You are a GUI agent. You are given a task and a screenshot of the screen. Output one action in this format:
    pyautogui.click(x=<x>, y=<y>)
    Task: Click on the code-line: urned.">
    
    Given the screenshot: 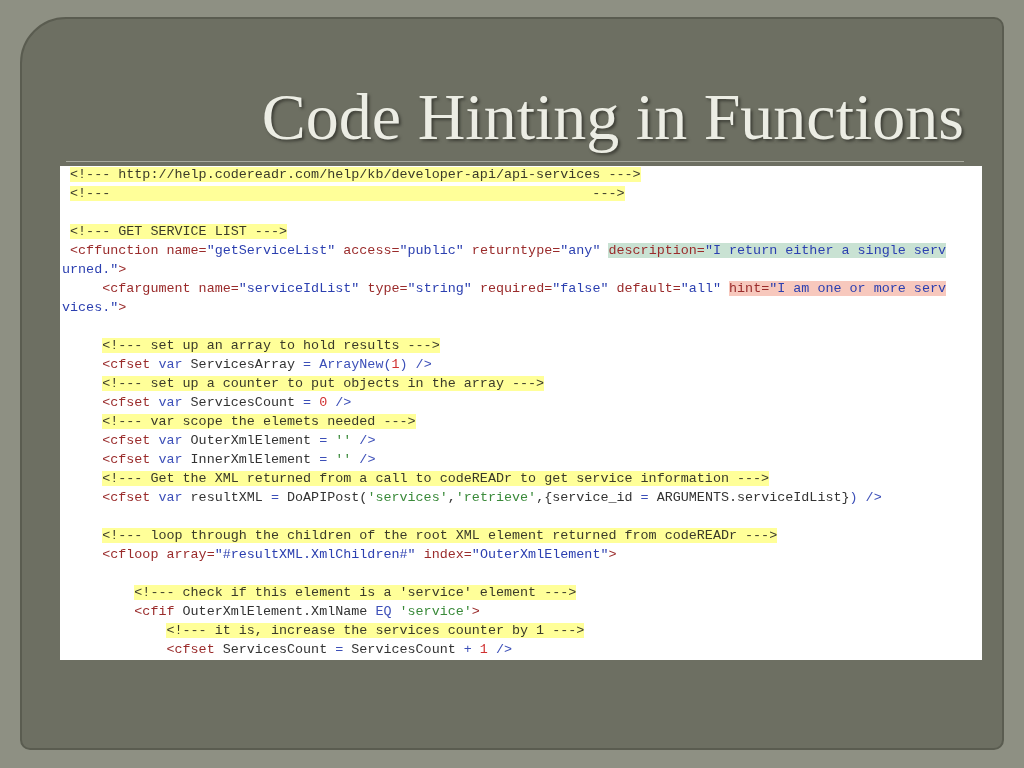 What is the action you would take?
    pyautogui.click(x=94, y=269)
    